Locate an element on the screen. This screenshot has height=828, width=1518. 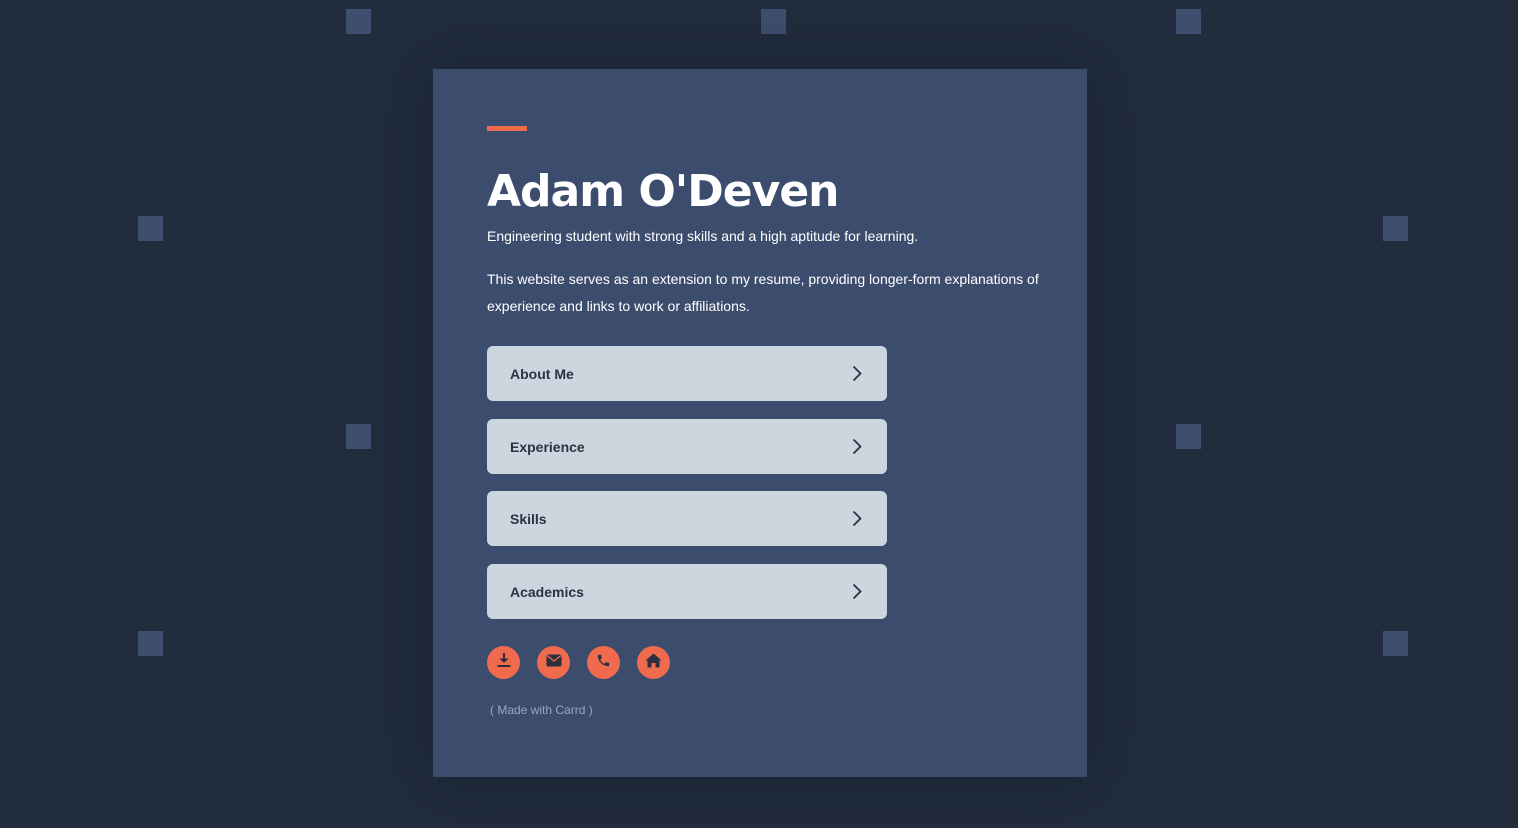
home-button is located at coordinates (653, 662).